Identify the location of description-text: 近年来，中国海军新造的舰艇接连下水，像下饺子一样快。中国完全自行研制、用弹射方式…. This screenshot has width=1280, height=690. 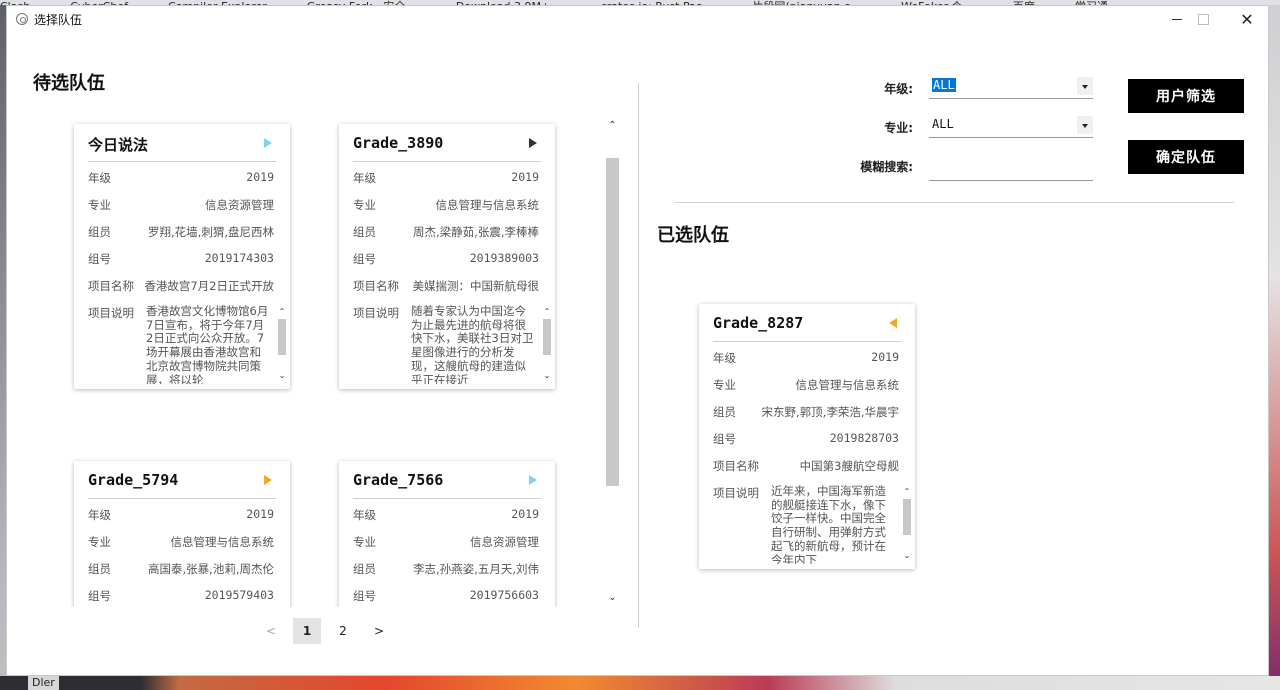
(833, 524).